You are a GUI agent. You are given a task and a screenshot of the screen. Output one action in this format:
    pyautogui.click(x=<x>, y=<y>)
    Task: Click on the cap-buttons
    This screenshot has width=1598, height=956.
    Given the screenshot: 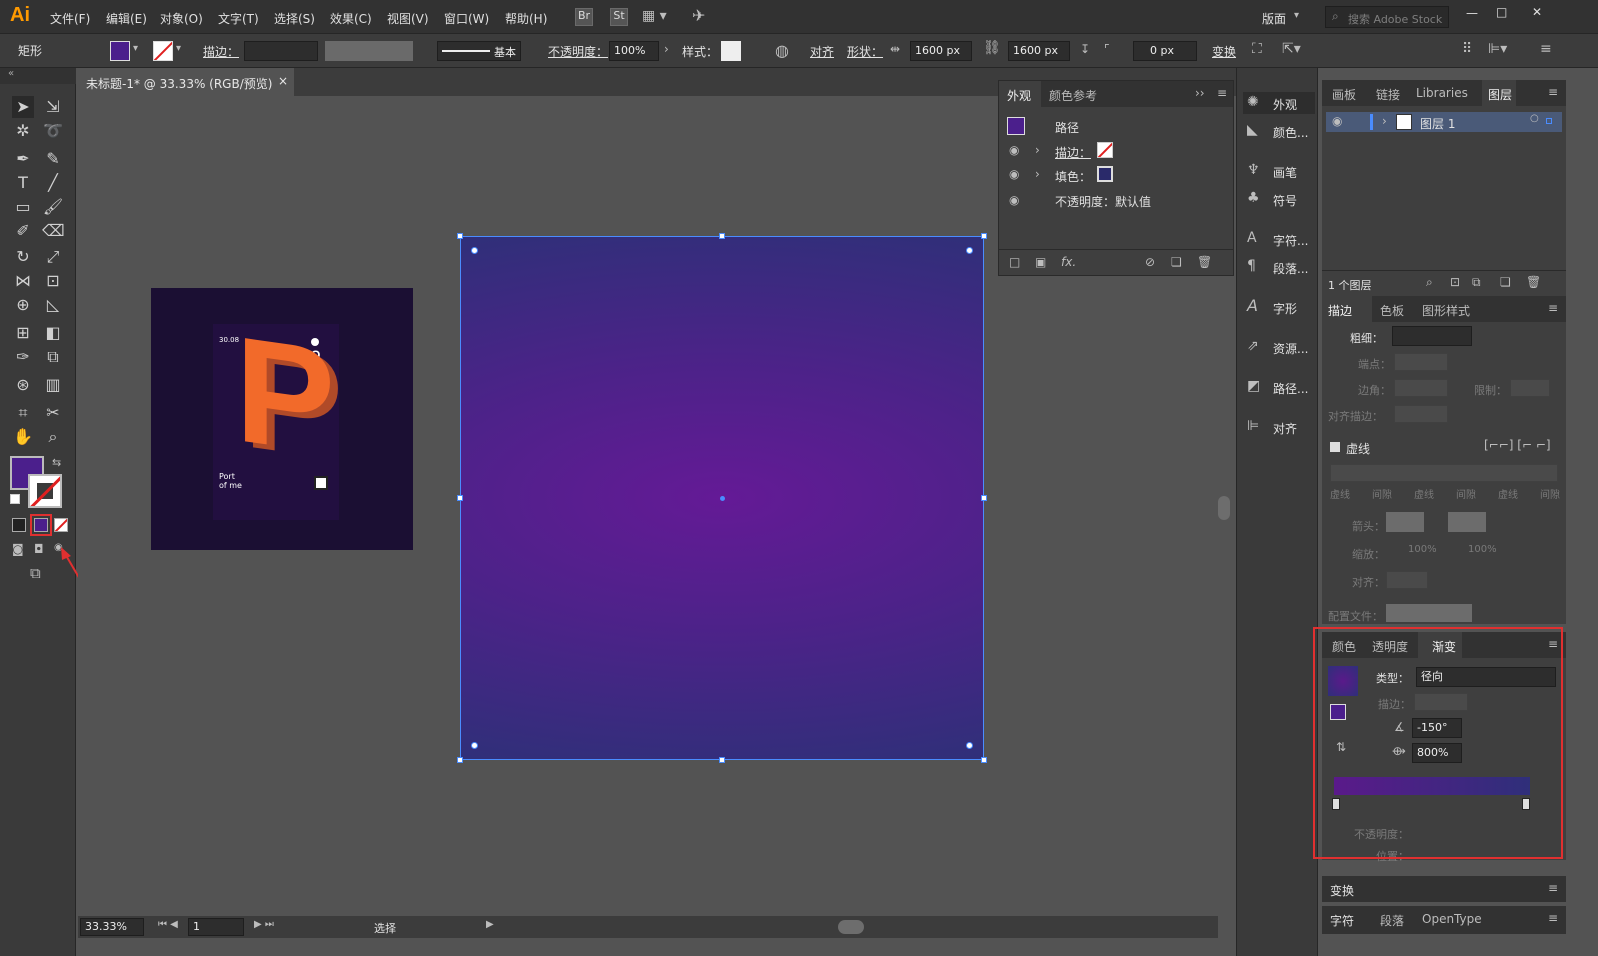 What is the action you would take?
    pyautogui.click(x=1421, y=362)
    